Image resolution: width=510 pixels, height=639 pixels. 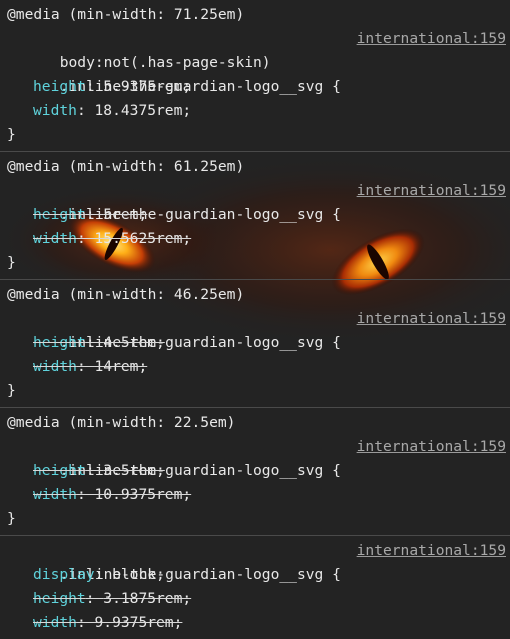 What do you see at coordinates (255, 599) in the screenshot?
I see `declaration-overridden: height: 3.1875rem;` at bounding box center [255, 599].